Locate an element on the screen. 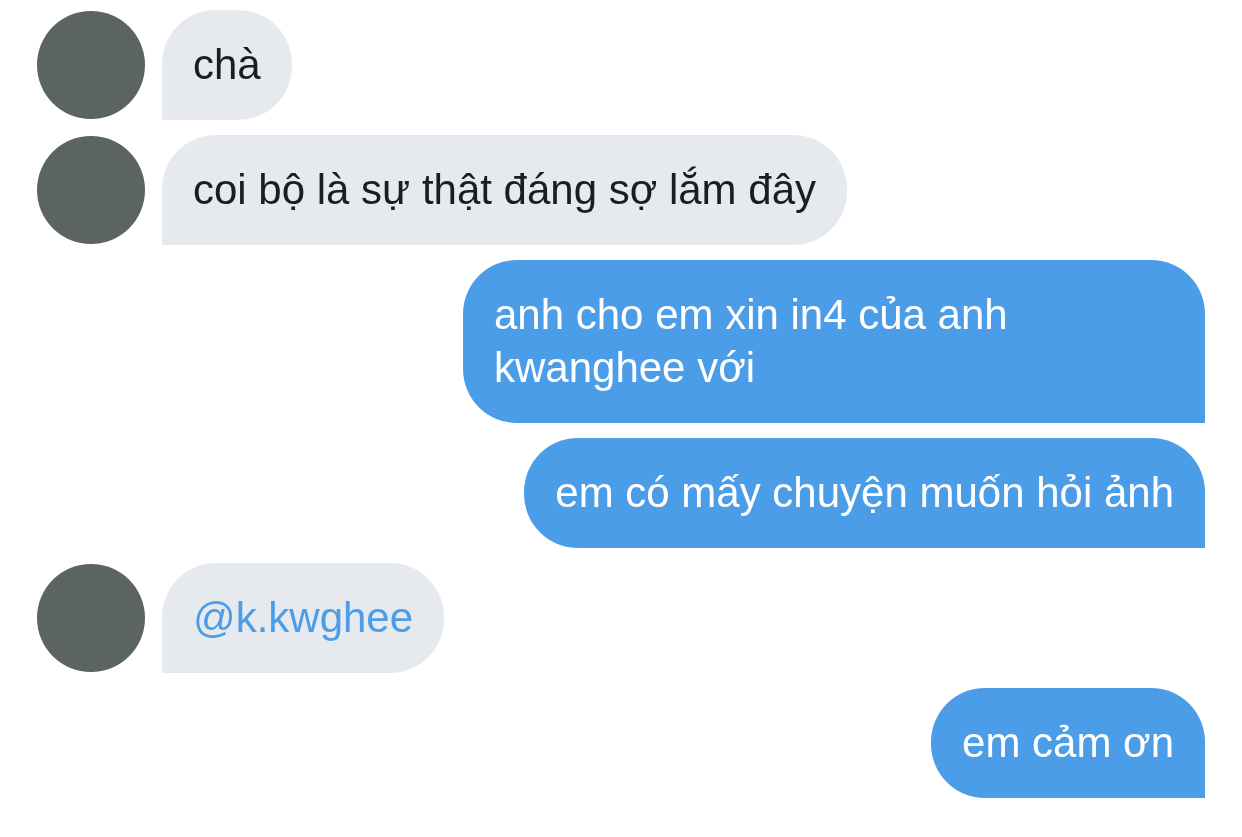  message-bubble: coi bộ là sự thật đáng sợ lắm đây is located at coordinates (504, 190).